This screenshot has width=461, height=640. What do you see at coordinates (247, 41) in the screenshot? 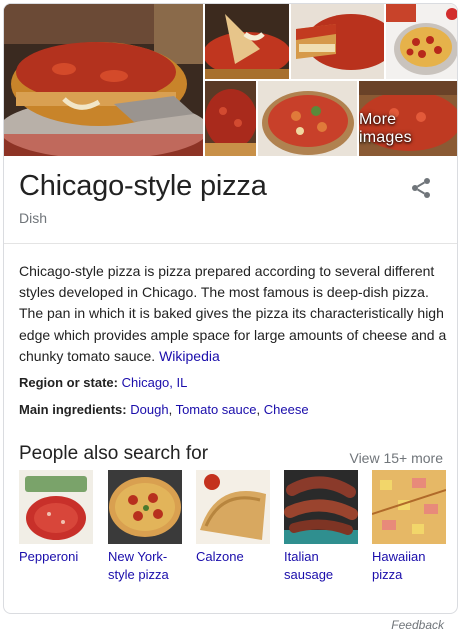
I see `image-cheese-pull` at bounding box center [247, 41].